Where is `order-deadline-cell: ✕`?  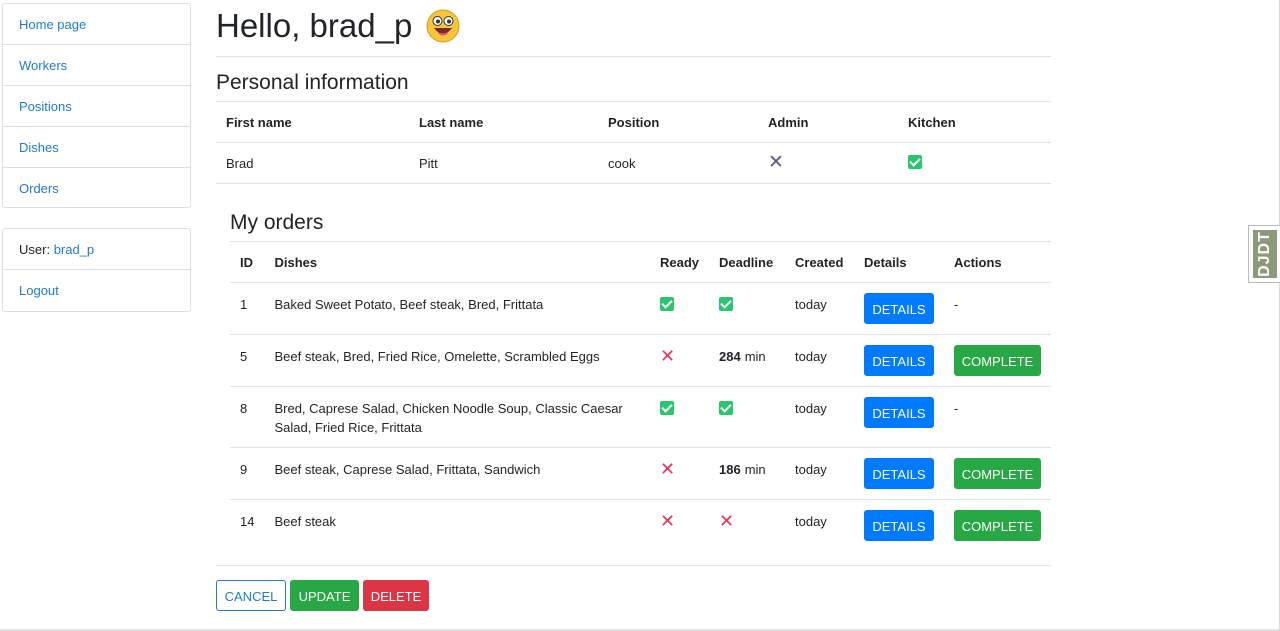 order-deadline-cell: ✕ is located at coordinates (747, 526).